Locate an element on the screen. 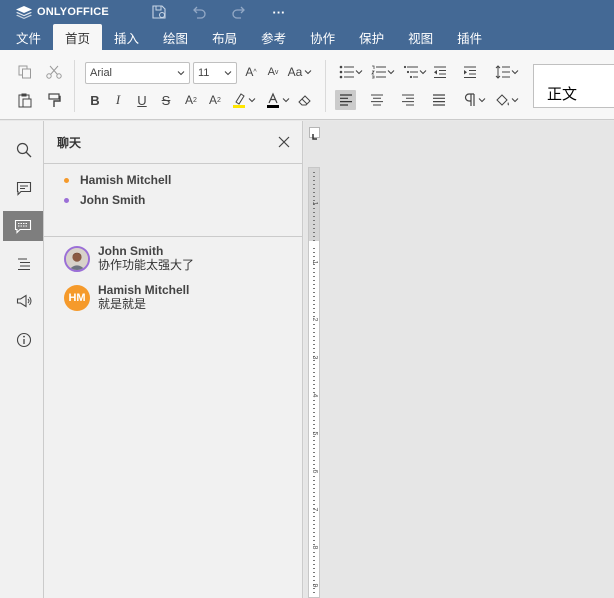 The height and width of the screenshot is (598, 614). undo-button is located at coordinates (199, 12).